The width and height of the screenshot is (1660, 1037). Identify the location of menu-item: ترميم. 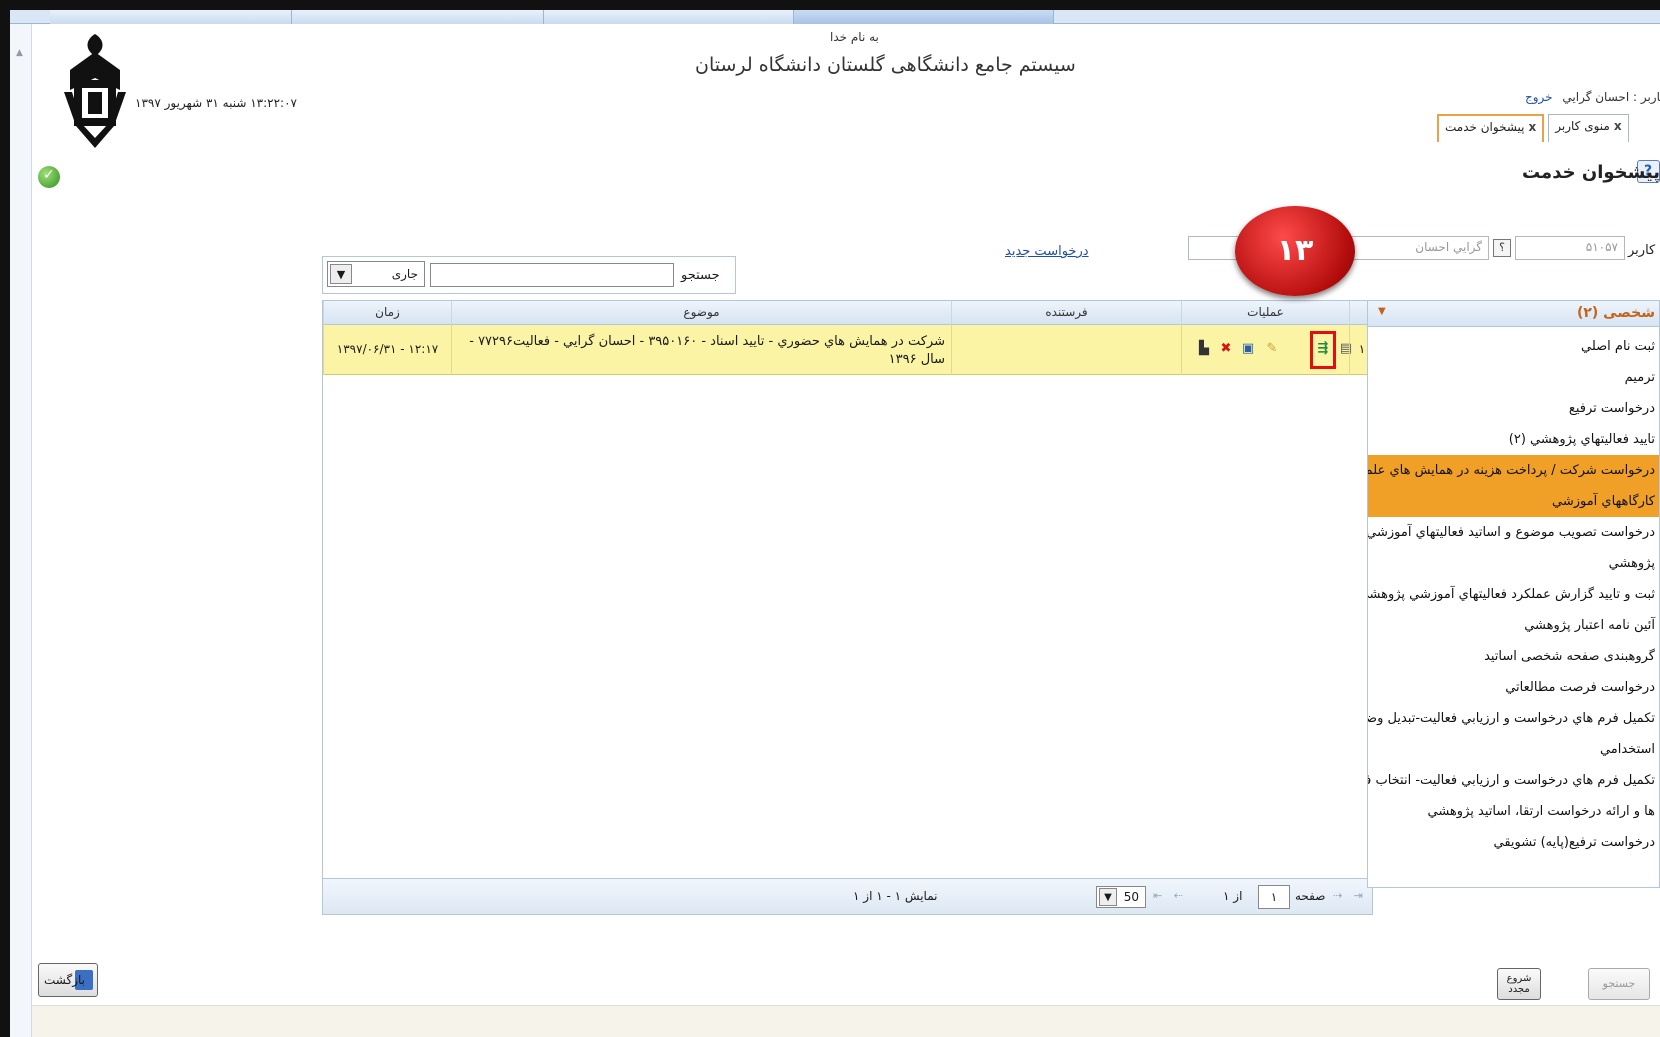
(1513, 377).